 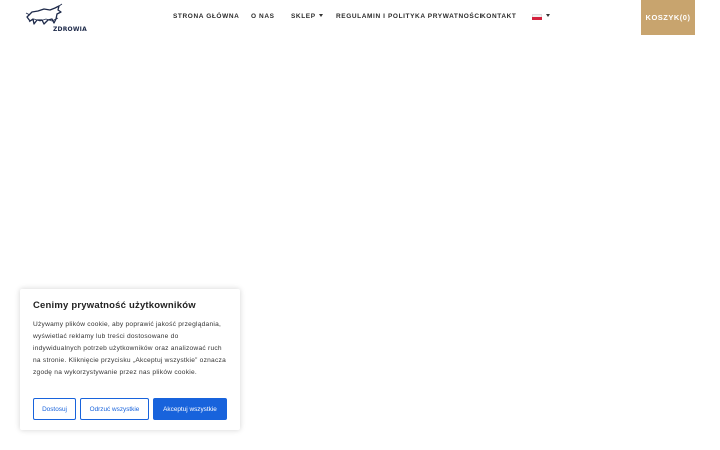 What do you see at coordinates (54, 409) in the screenshot?
I see `customize-button: Dostosuj` at bounding box center [54, 409].